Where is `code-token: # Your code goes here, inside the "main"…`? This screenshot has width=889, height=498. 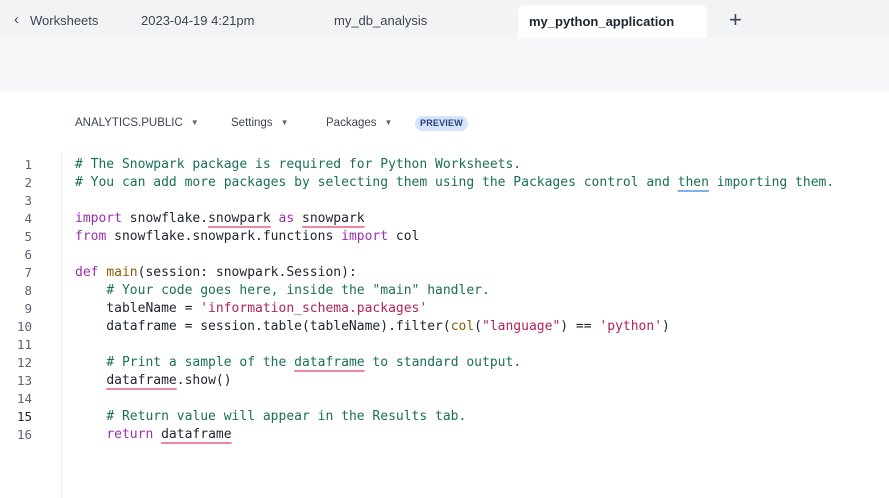
code-token: # Your code goes here, inside the "main"… is located at coordinates (298, 290).